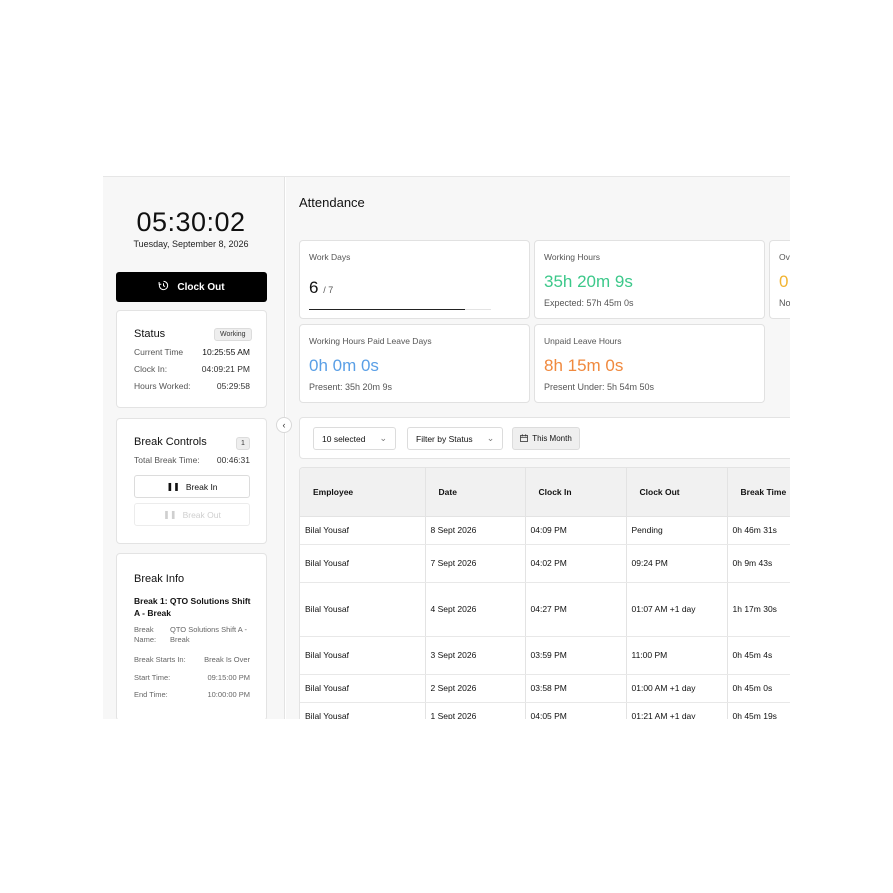 This screenshot has width=893, height=893. What do you see at coordinates (677, 492) in the screenshot?
I see `col-clock-out: Clock Out` at bounding box center [677, 492].